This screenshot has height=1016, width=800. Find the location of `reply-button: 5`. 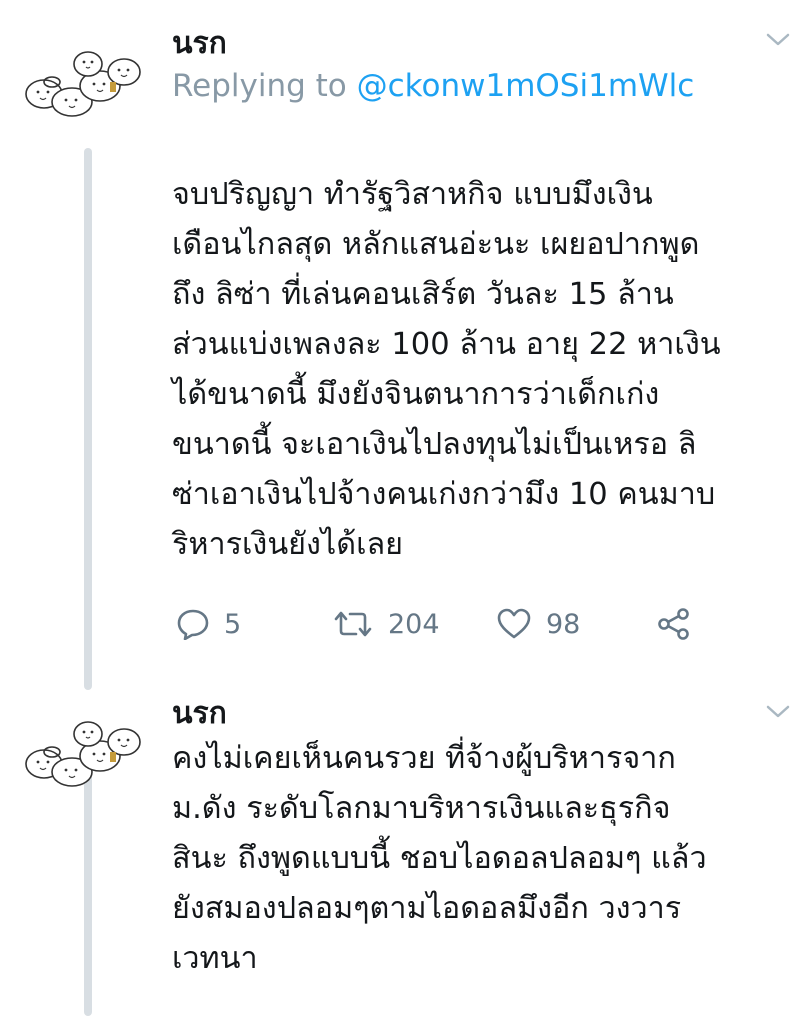

reply-button: 5 is located at coordinates (208, 624).